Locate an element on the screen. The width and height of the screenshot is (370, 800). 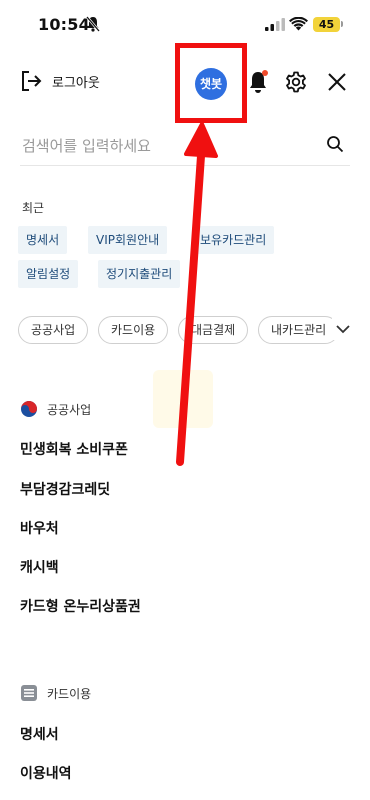
logout-button: 로그아웃 is located at coordinates (60, 81).